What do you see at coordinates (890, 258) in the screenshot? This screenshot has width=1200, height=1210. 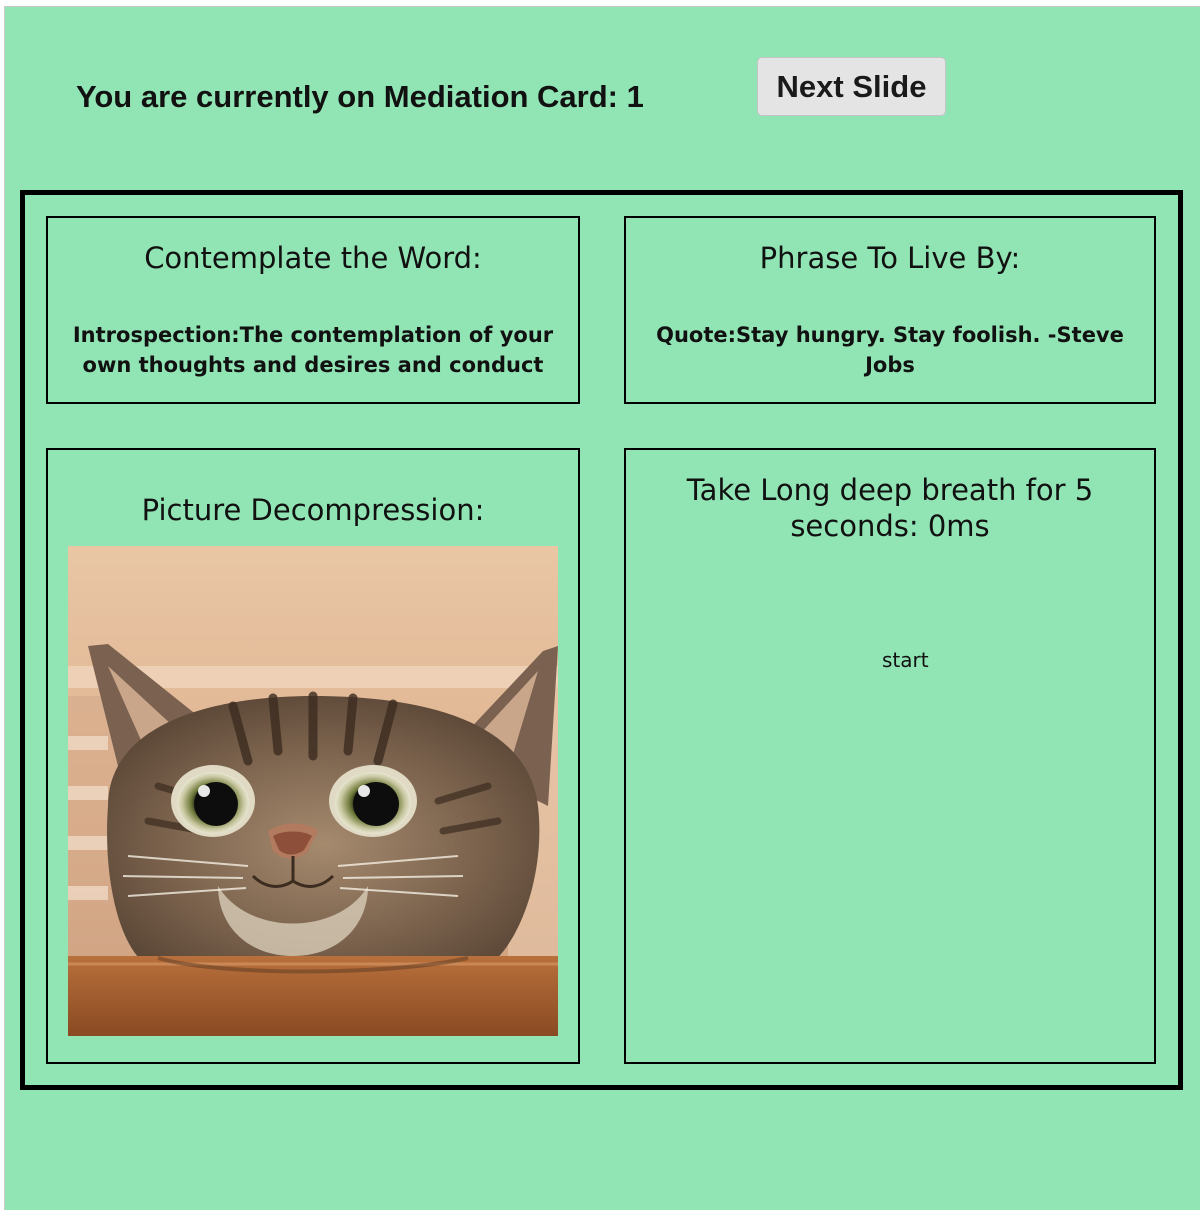 I see `phrase-card-title: Phrase To Live By:` at bounding box center [890, 258].